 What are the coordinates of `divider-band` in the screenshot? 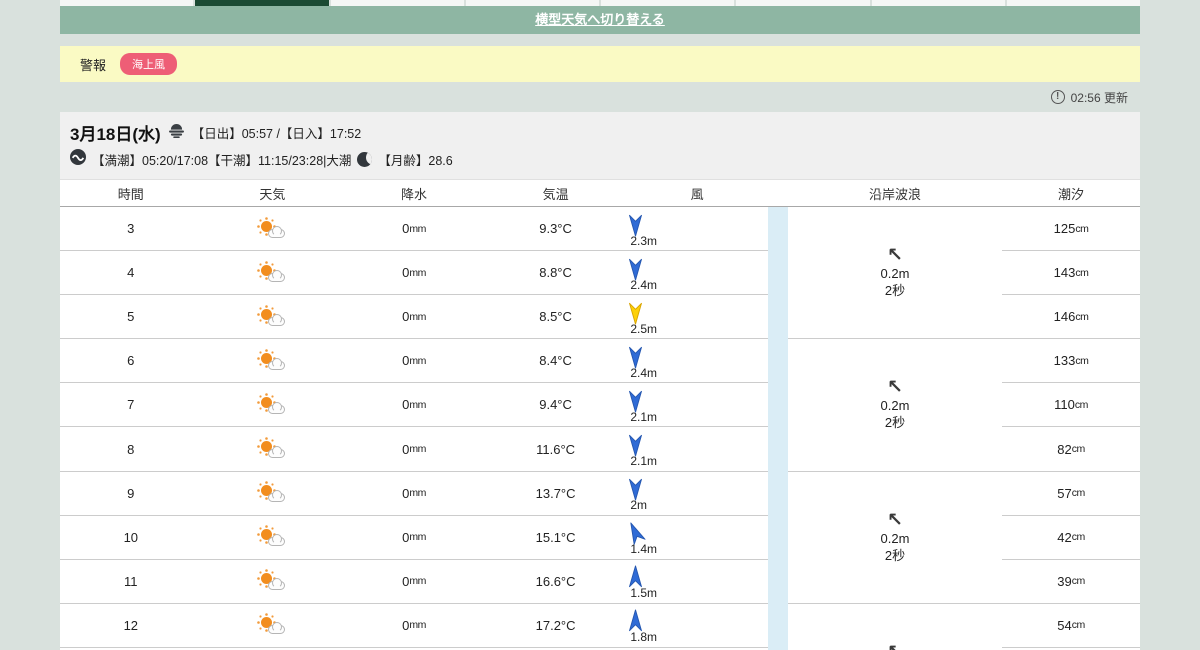 It's located at (778, 428).